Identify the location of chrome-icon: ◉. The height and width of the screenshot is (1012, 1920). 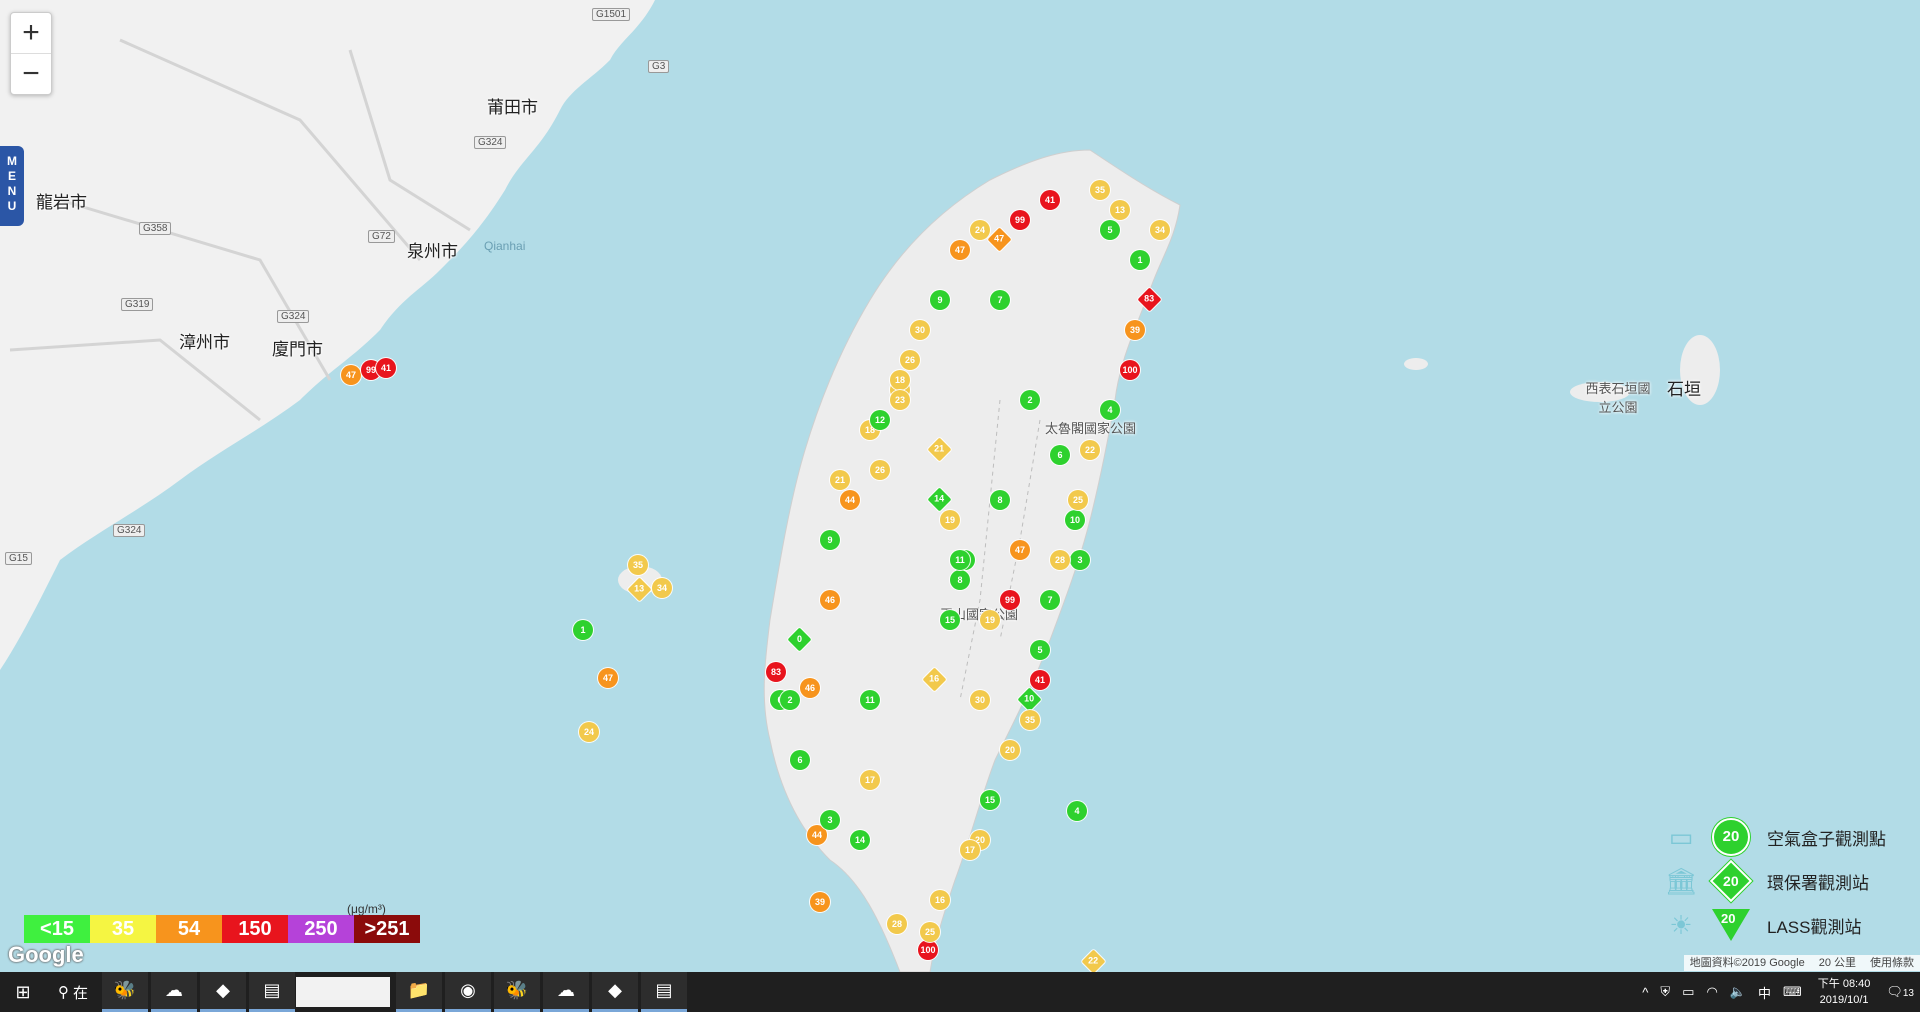
(468, 992).